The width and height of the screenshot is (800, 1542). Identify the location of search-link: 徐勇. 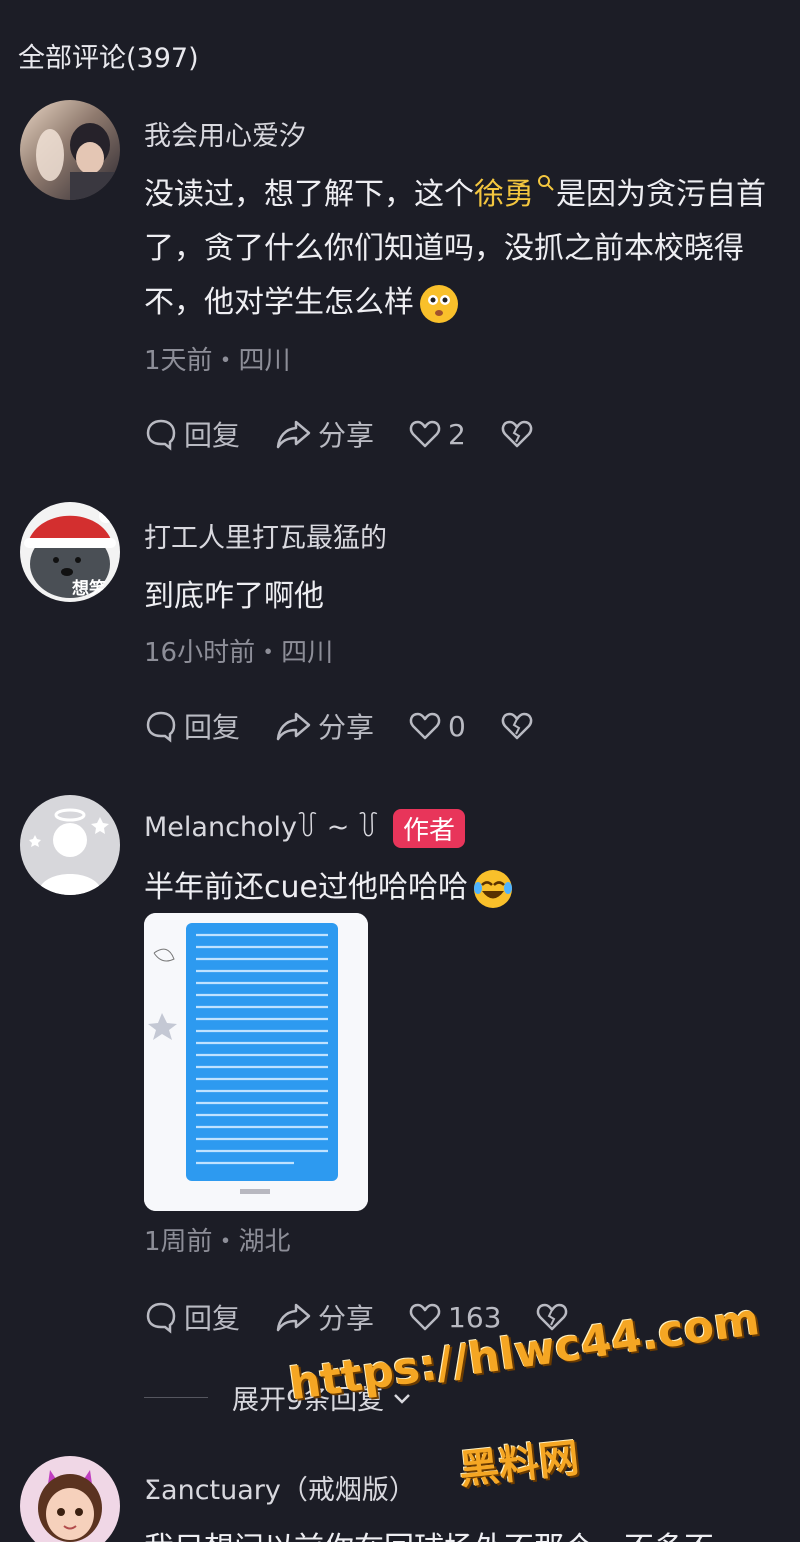
(515, 193).